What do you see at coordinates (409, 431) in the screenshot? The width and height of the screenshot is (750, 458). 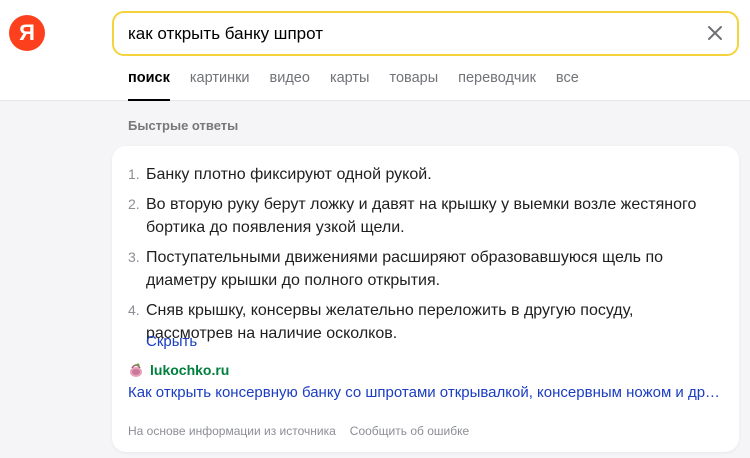 I see `report-error-link: Сообщить об ошибке` at bounding box center [409, 431].